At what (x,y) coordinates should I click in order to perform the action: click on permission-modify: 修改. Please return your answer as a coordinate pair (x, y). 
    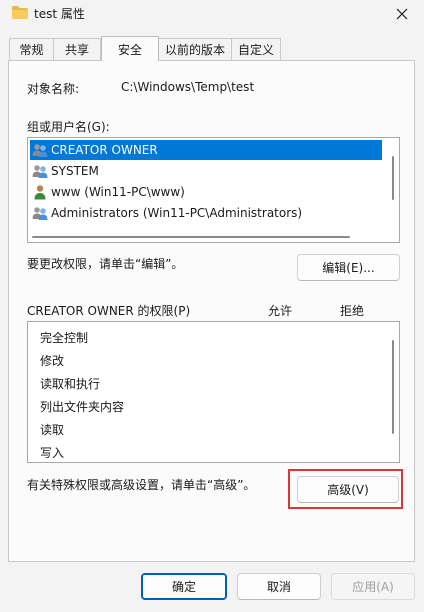
    Looking at the image, I should click on (52, 361).